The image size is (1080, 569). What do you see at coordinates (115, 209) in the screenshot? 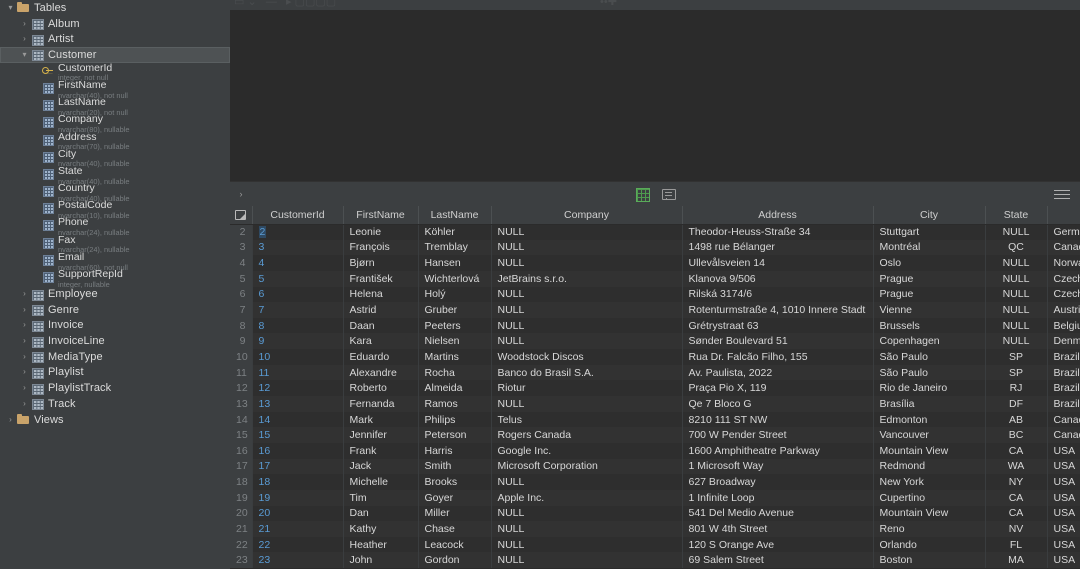
I see `tree-node-column-postalcode: PostalCode nvarchar(10), nullable` at bounding box center [115, 209].